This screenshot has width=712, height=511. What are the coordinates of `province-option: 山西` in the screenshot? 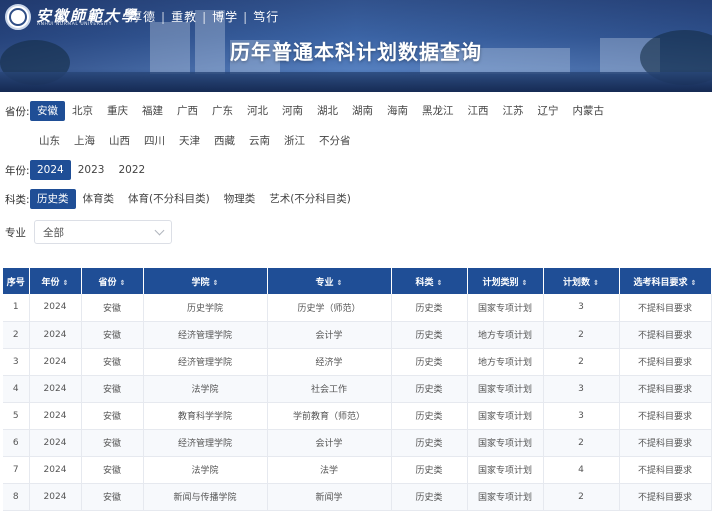 It's located at (119, 141).